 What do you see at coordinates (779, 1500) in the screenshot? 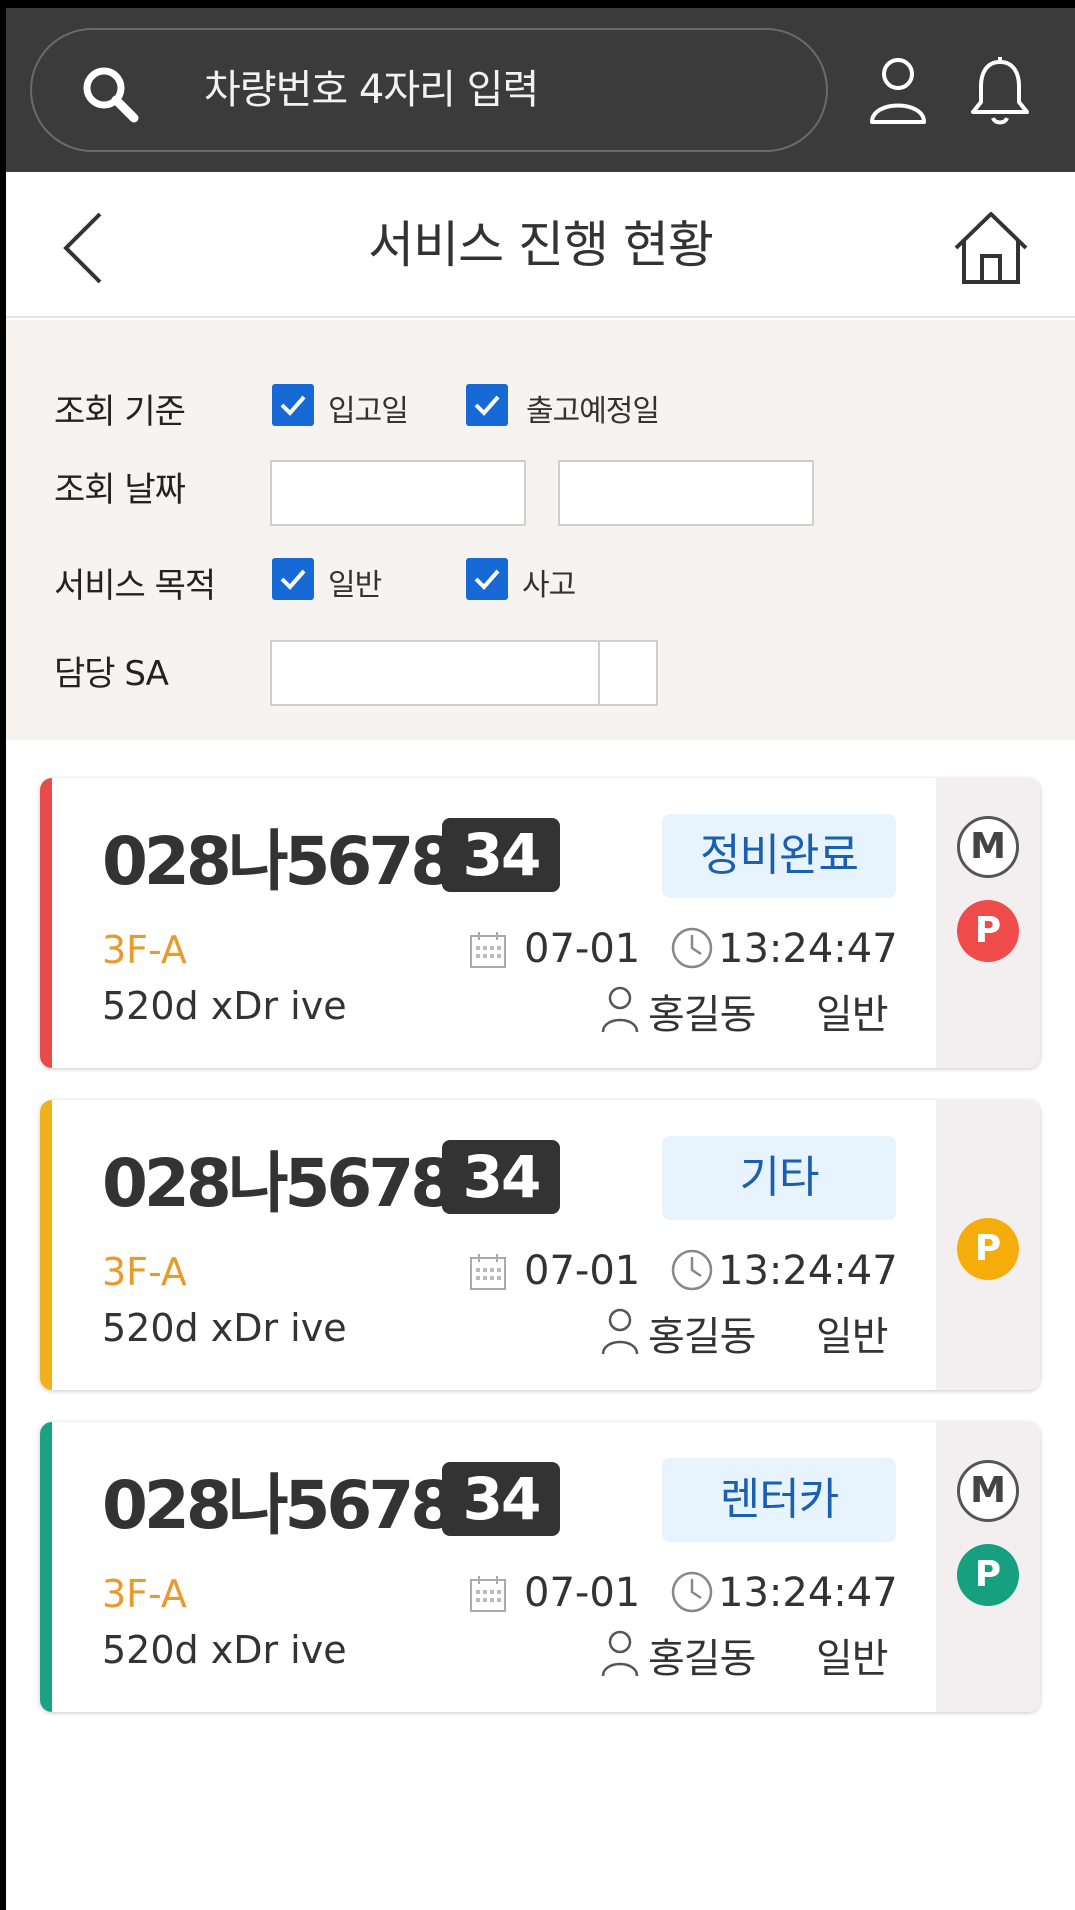
I see `status-badge: 렌터카` at bounding box center [779, 1500].